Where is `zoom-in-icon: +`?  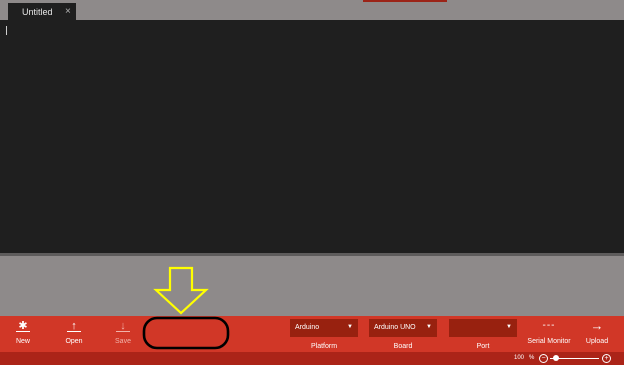 zoom-in-icon: + is located at coordinates (606, 358).